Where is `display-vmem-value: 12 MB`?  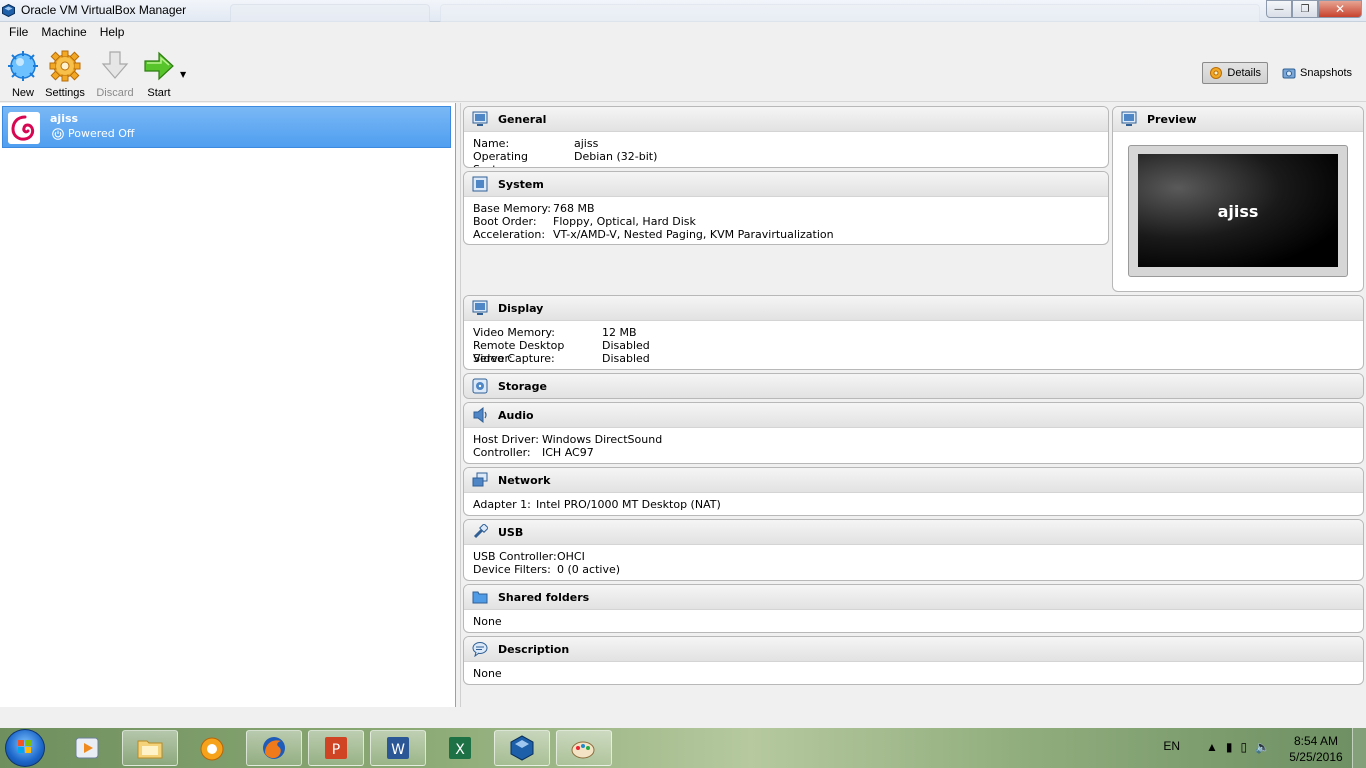 display-vmem-value: 12 MB is located at coordinates (619, 332).